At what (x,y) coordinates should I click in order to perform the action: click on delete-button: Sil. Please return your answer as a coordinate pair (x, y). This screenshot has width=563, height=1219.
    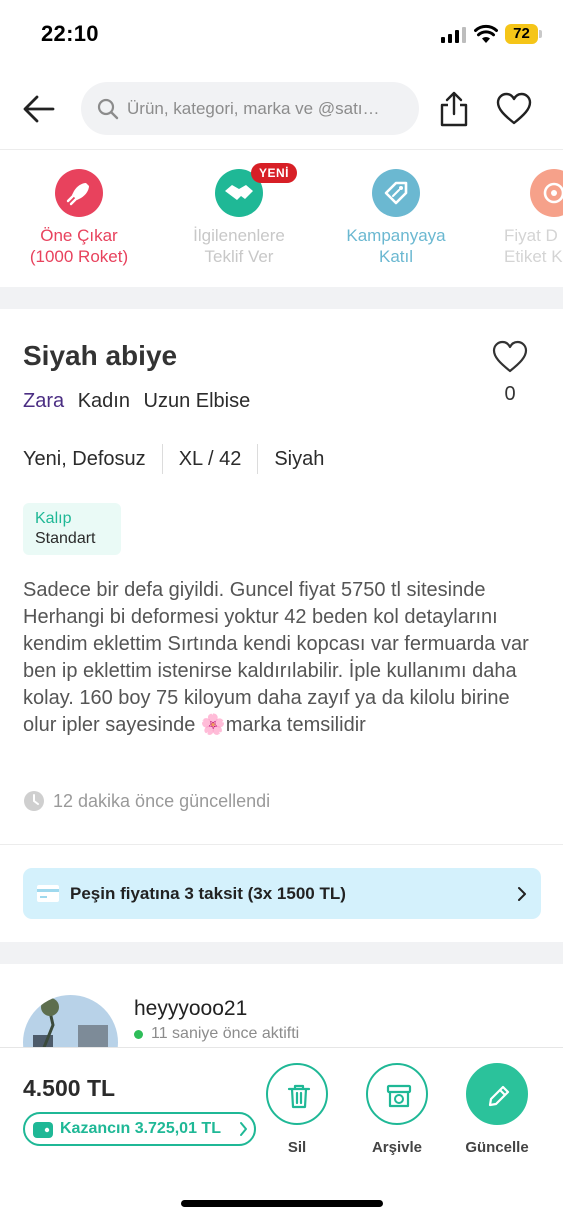
    Looking at the image, I should click on (297, 1109).